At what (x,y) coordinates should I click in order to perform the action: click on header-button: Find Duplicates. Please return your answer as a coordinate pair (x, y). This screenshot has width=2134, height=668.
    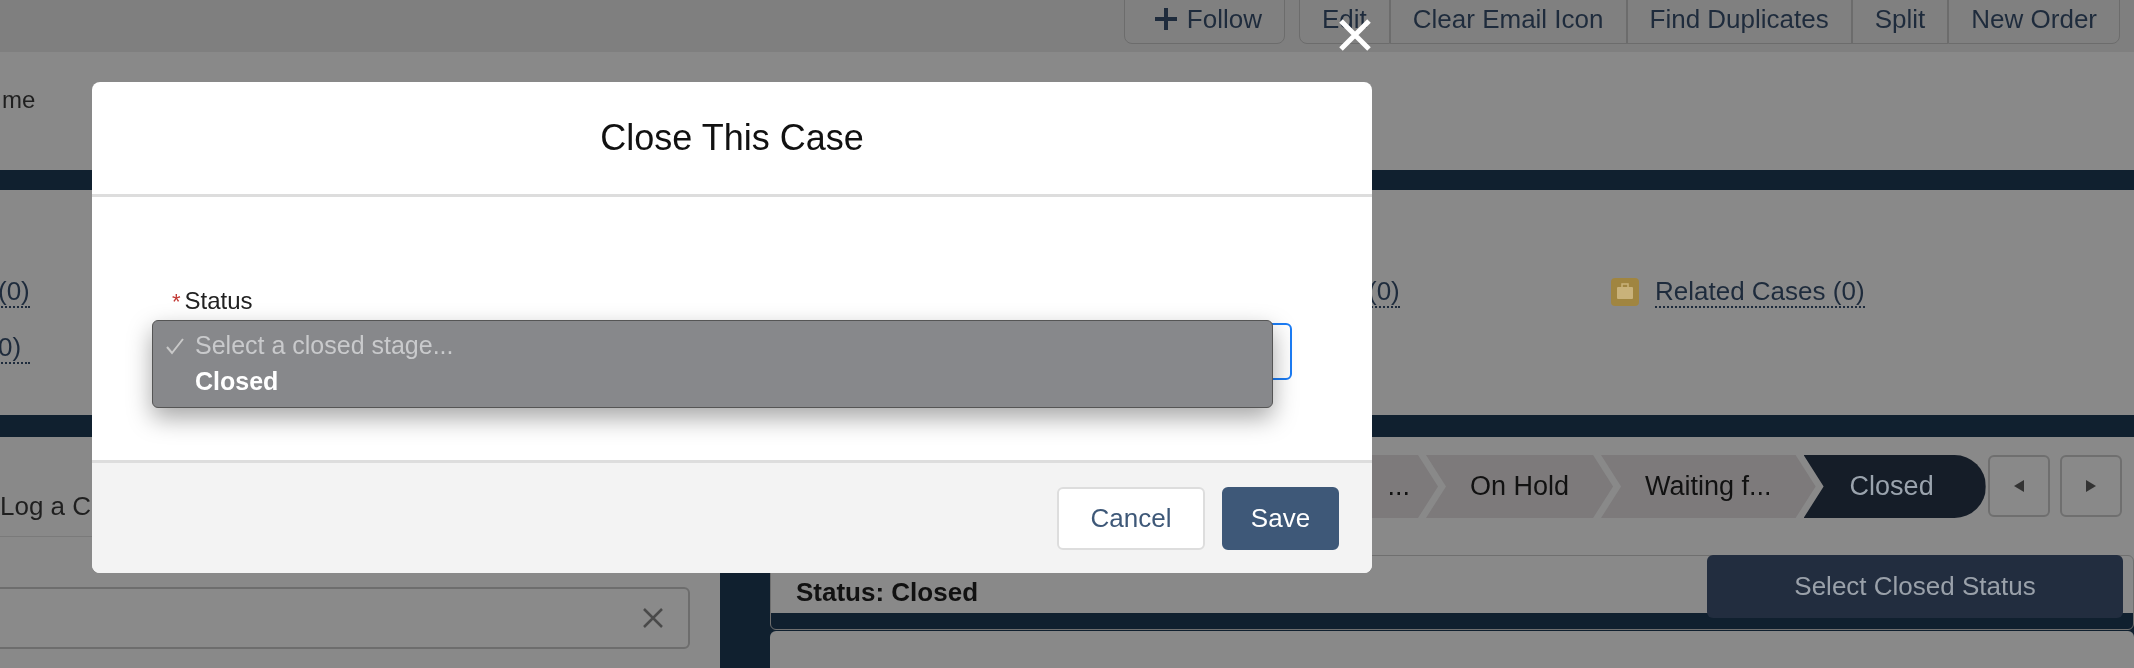
    Looking at the image, I should click on (1739, 22).